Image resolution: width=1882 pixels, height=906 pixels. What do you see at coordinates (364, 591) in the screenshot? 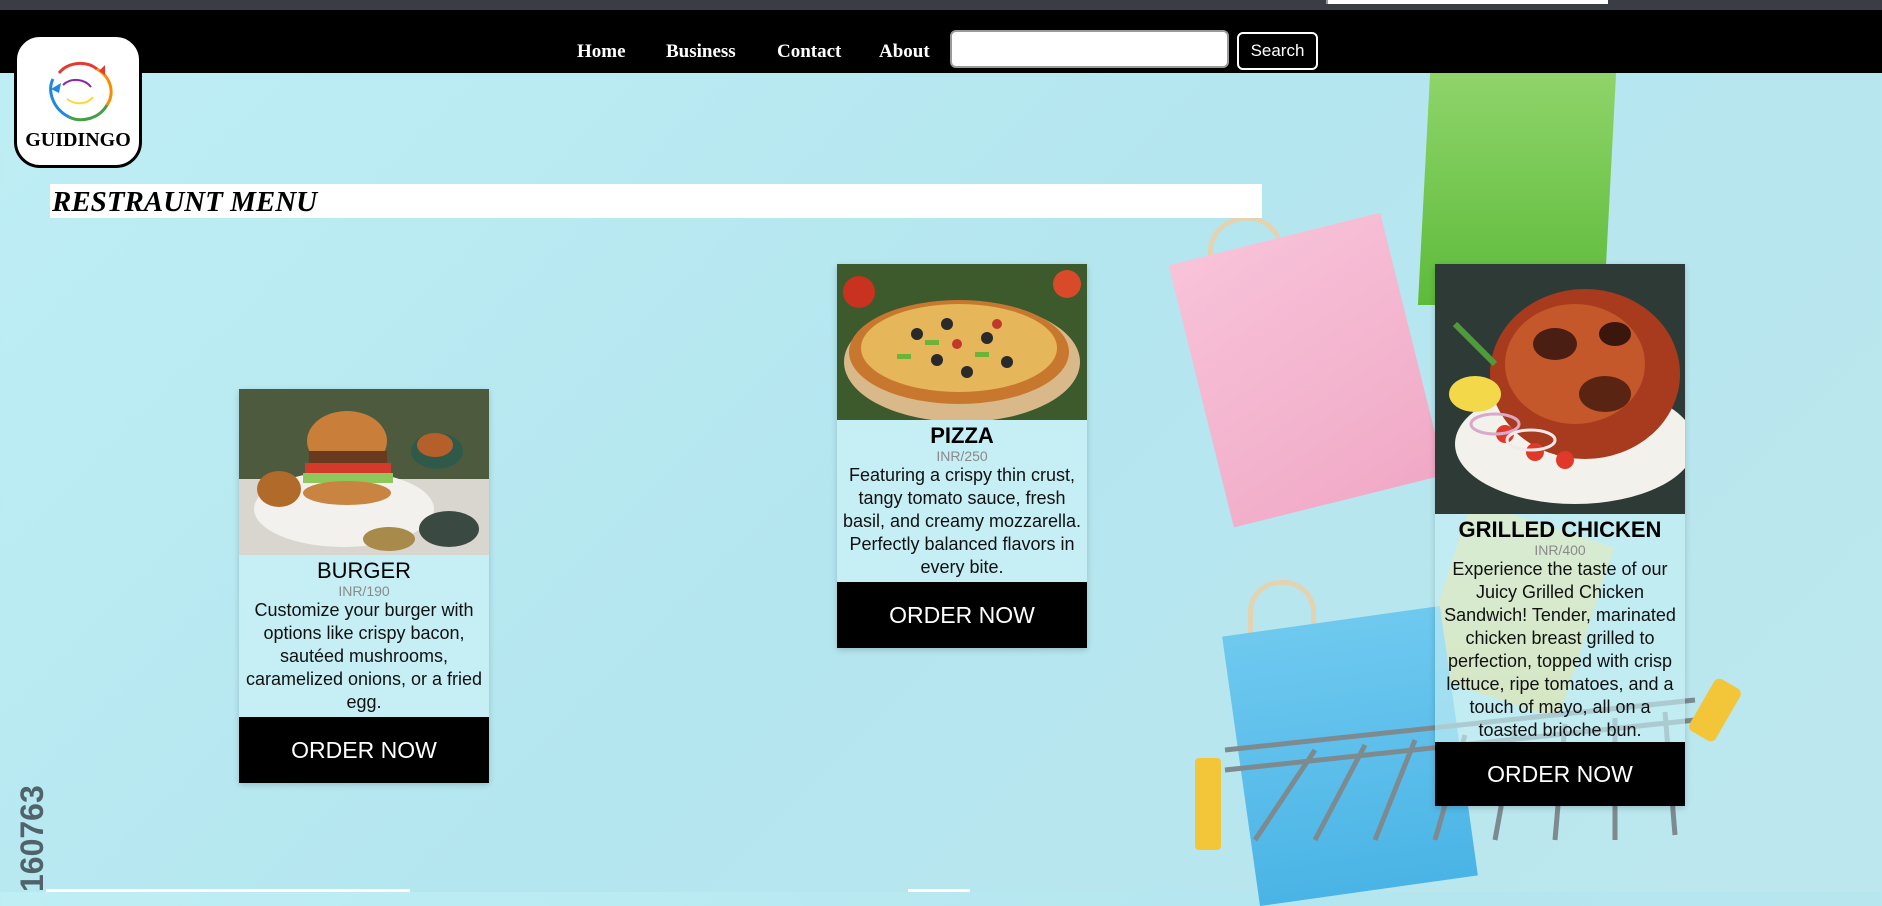
I see `item-price: INR/190` at bounding box center [364, 591].